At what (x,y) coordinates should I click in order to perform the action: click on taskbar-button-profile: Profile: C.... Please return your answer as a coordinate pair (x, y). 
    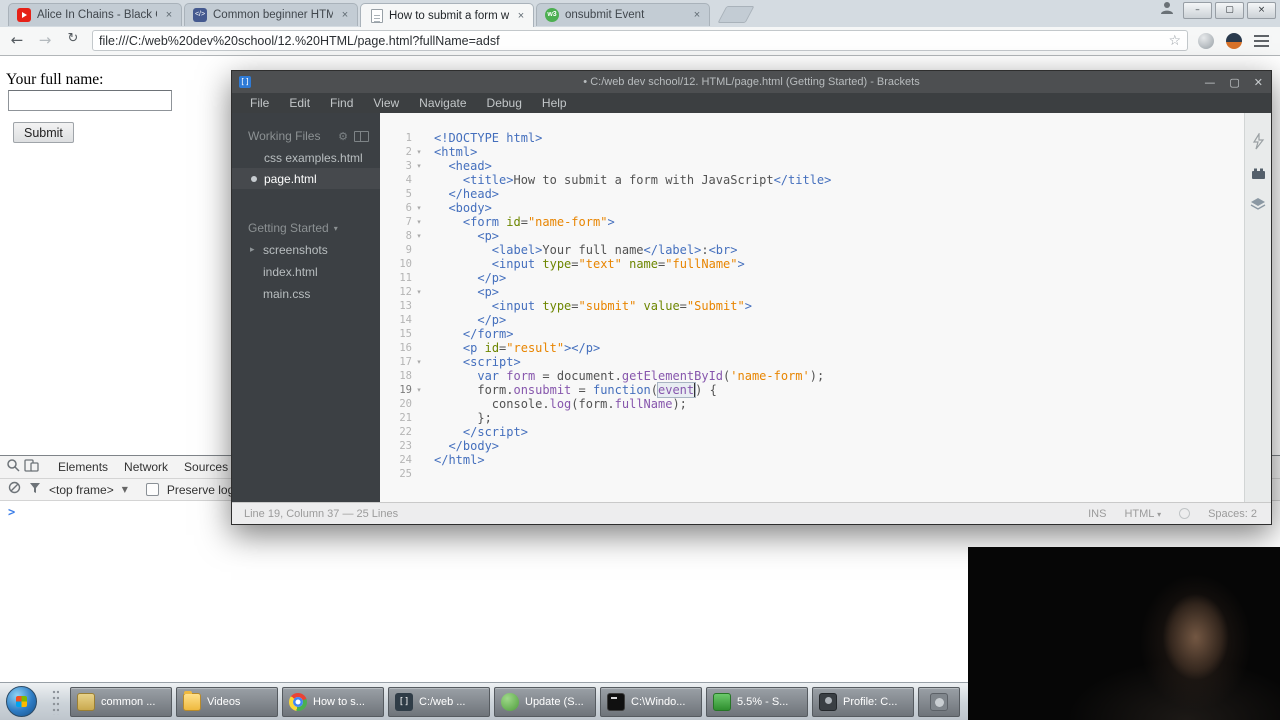
    Looking at the image, I should click on (863, 702).